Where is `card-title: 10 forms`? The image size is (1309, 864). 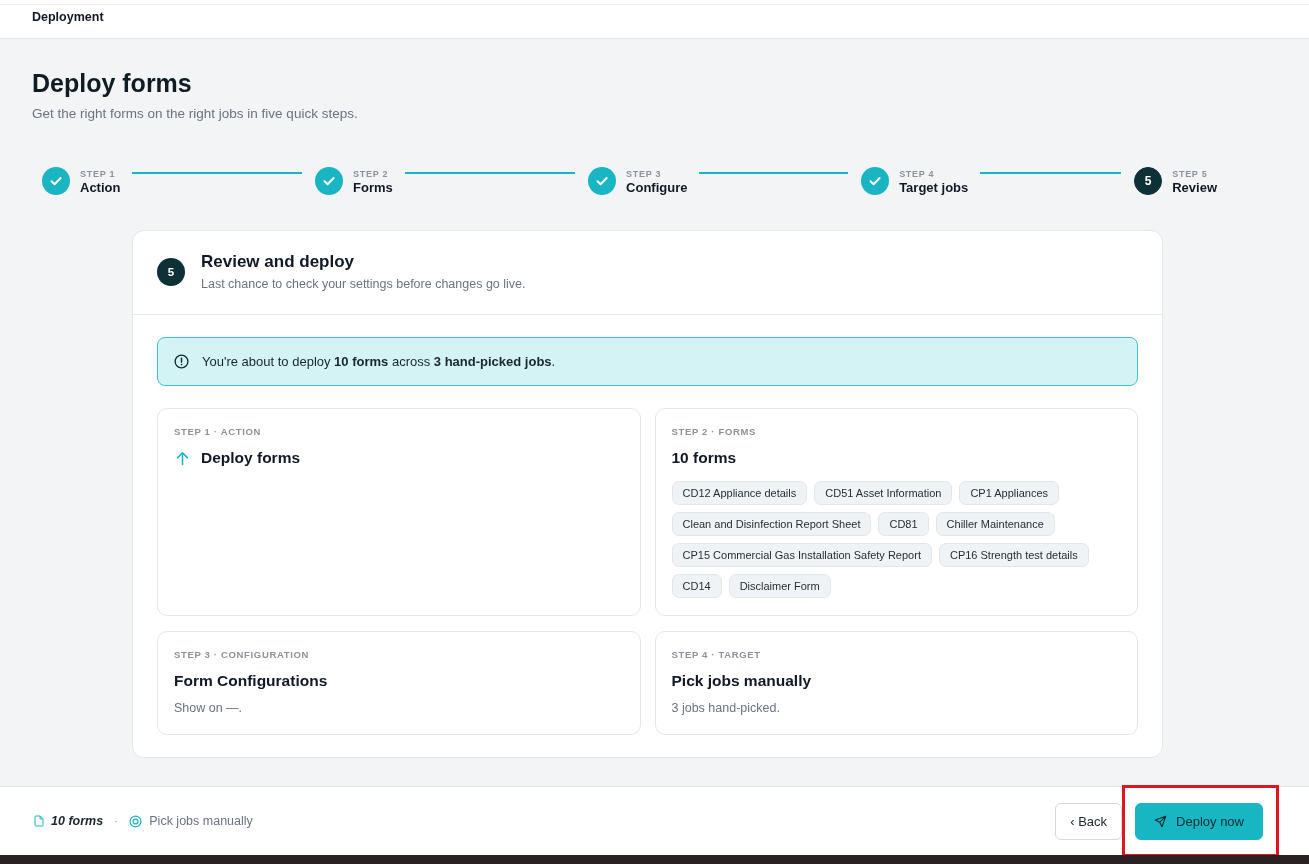
card-title: 10 forms is located at coordinates (704, 458).